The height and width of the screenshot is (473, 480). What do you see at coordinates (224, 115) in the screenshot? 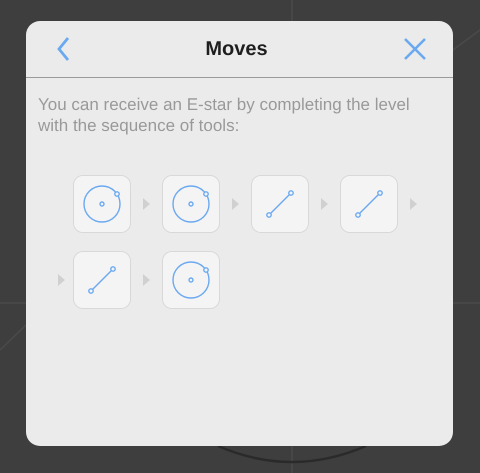
I see `description-text: You can receive an E-star by completing the level with the sequence of tools:` at bounding box center [224, 115].